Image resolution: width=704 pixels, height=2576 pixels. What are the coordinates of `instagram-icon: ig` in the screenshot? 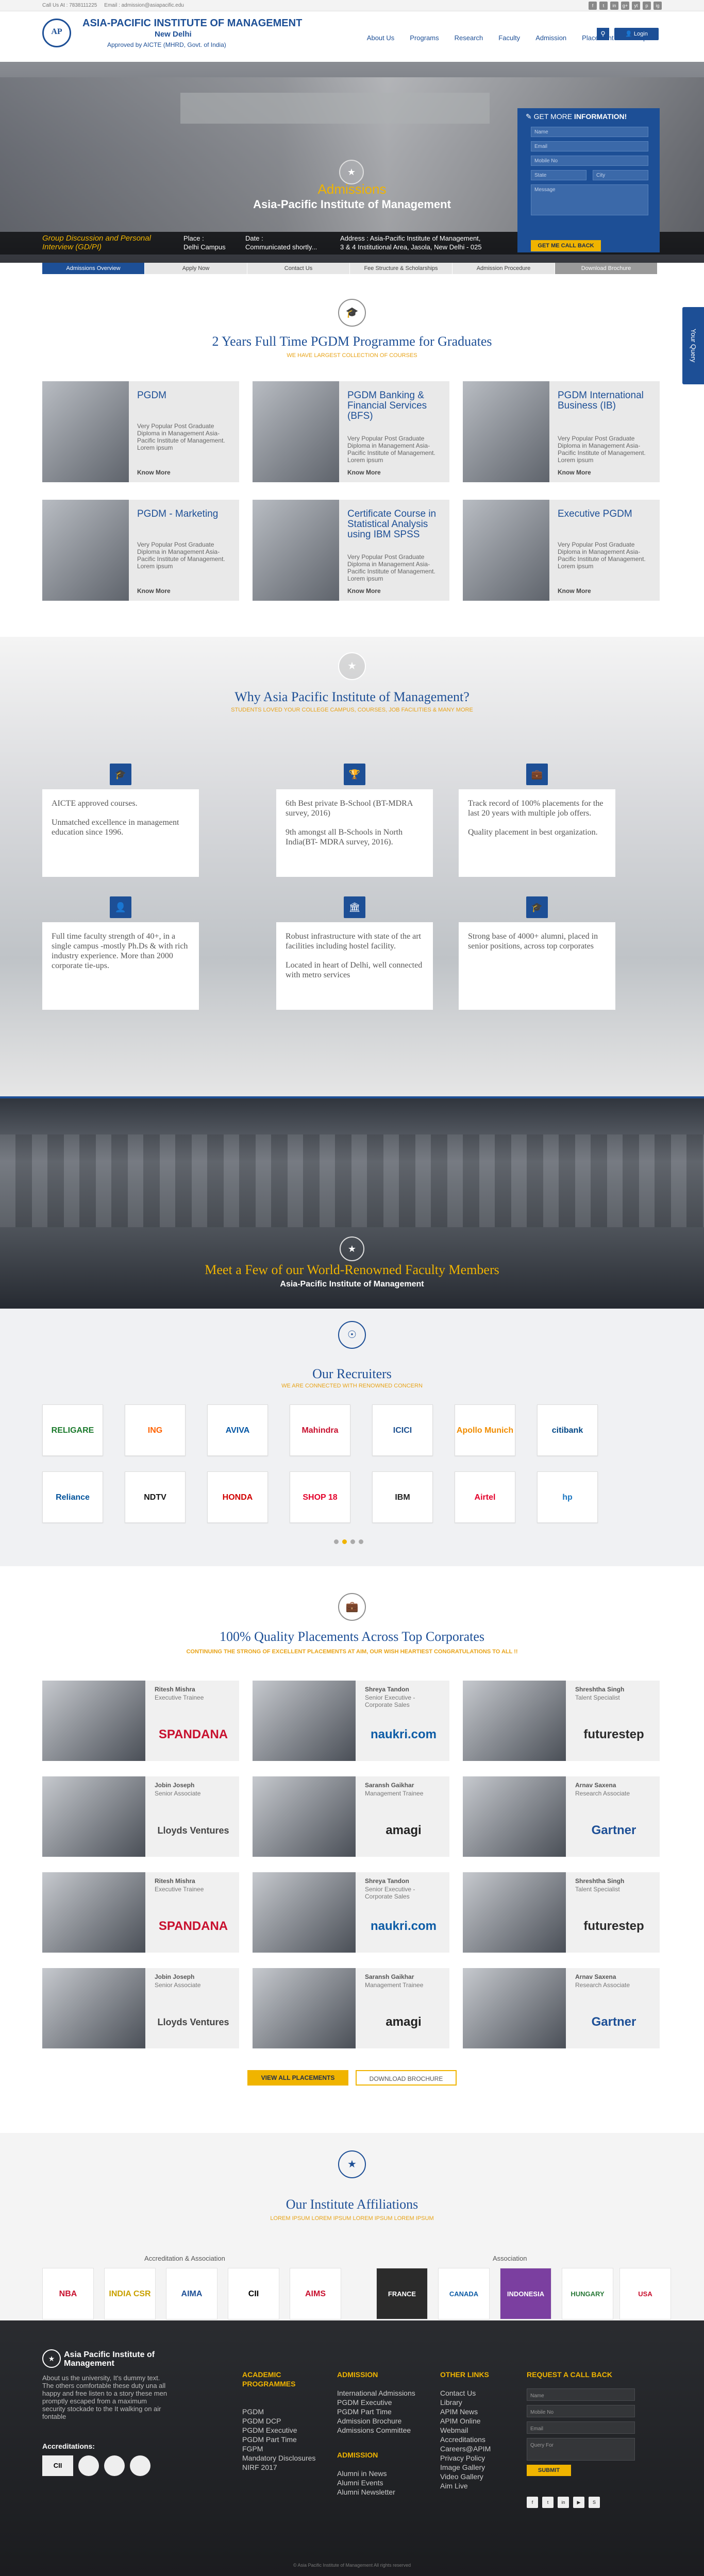 It's located at (657, 6).